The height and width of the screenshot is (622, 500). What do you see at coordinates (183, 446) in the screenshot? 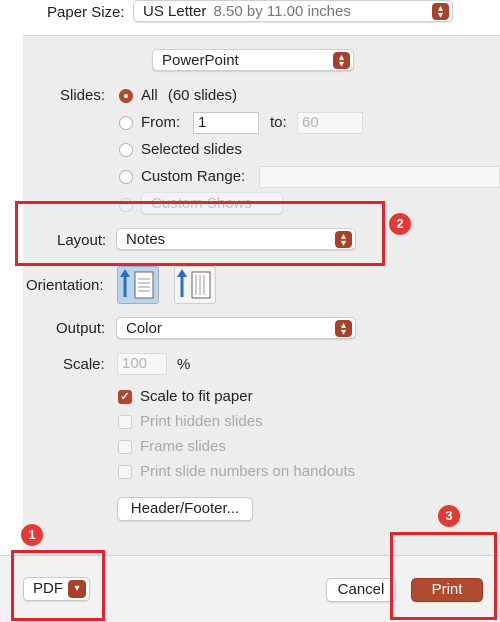
I see `frame-slides-label: Frame slides` at bounding box center [183, 446].